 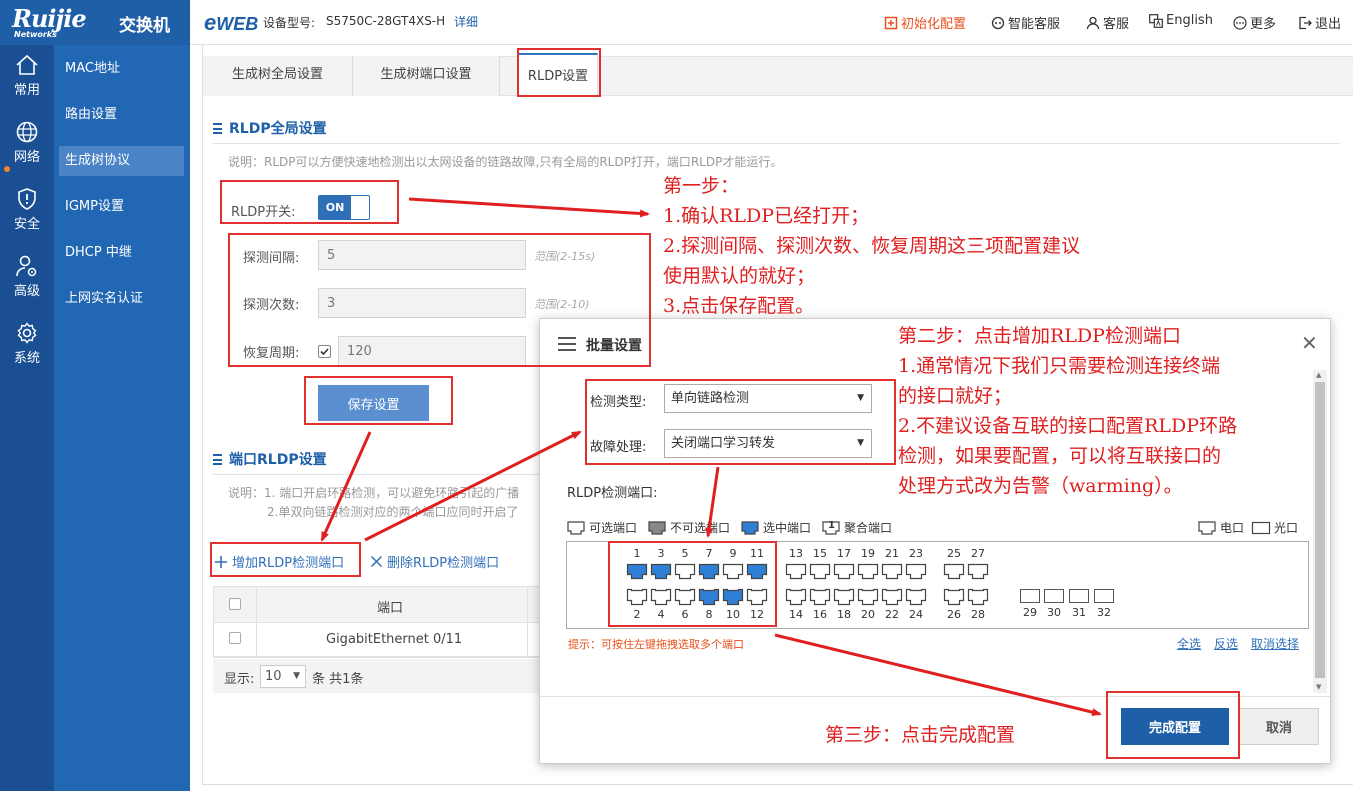 What do you see at coordinates (558, 75) in the screenshot?
I see `tab-rldp: RLDP设置` at bounding box center [558, 75].